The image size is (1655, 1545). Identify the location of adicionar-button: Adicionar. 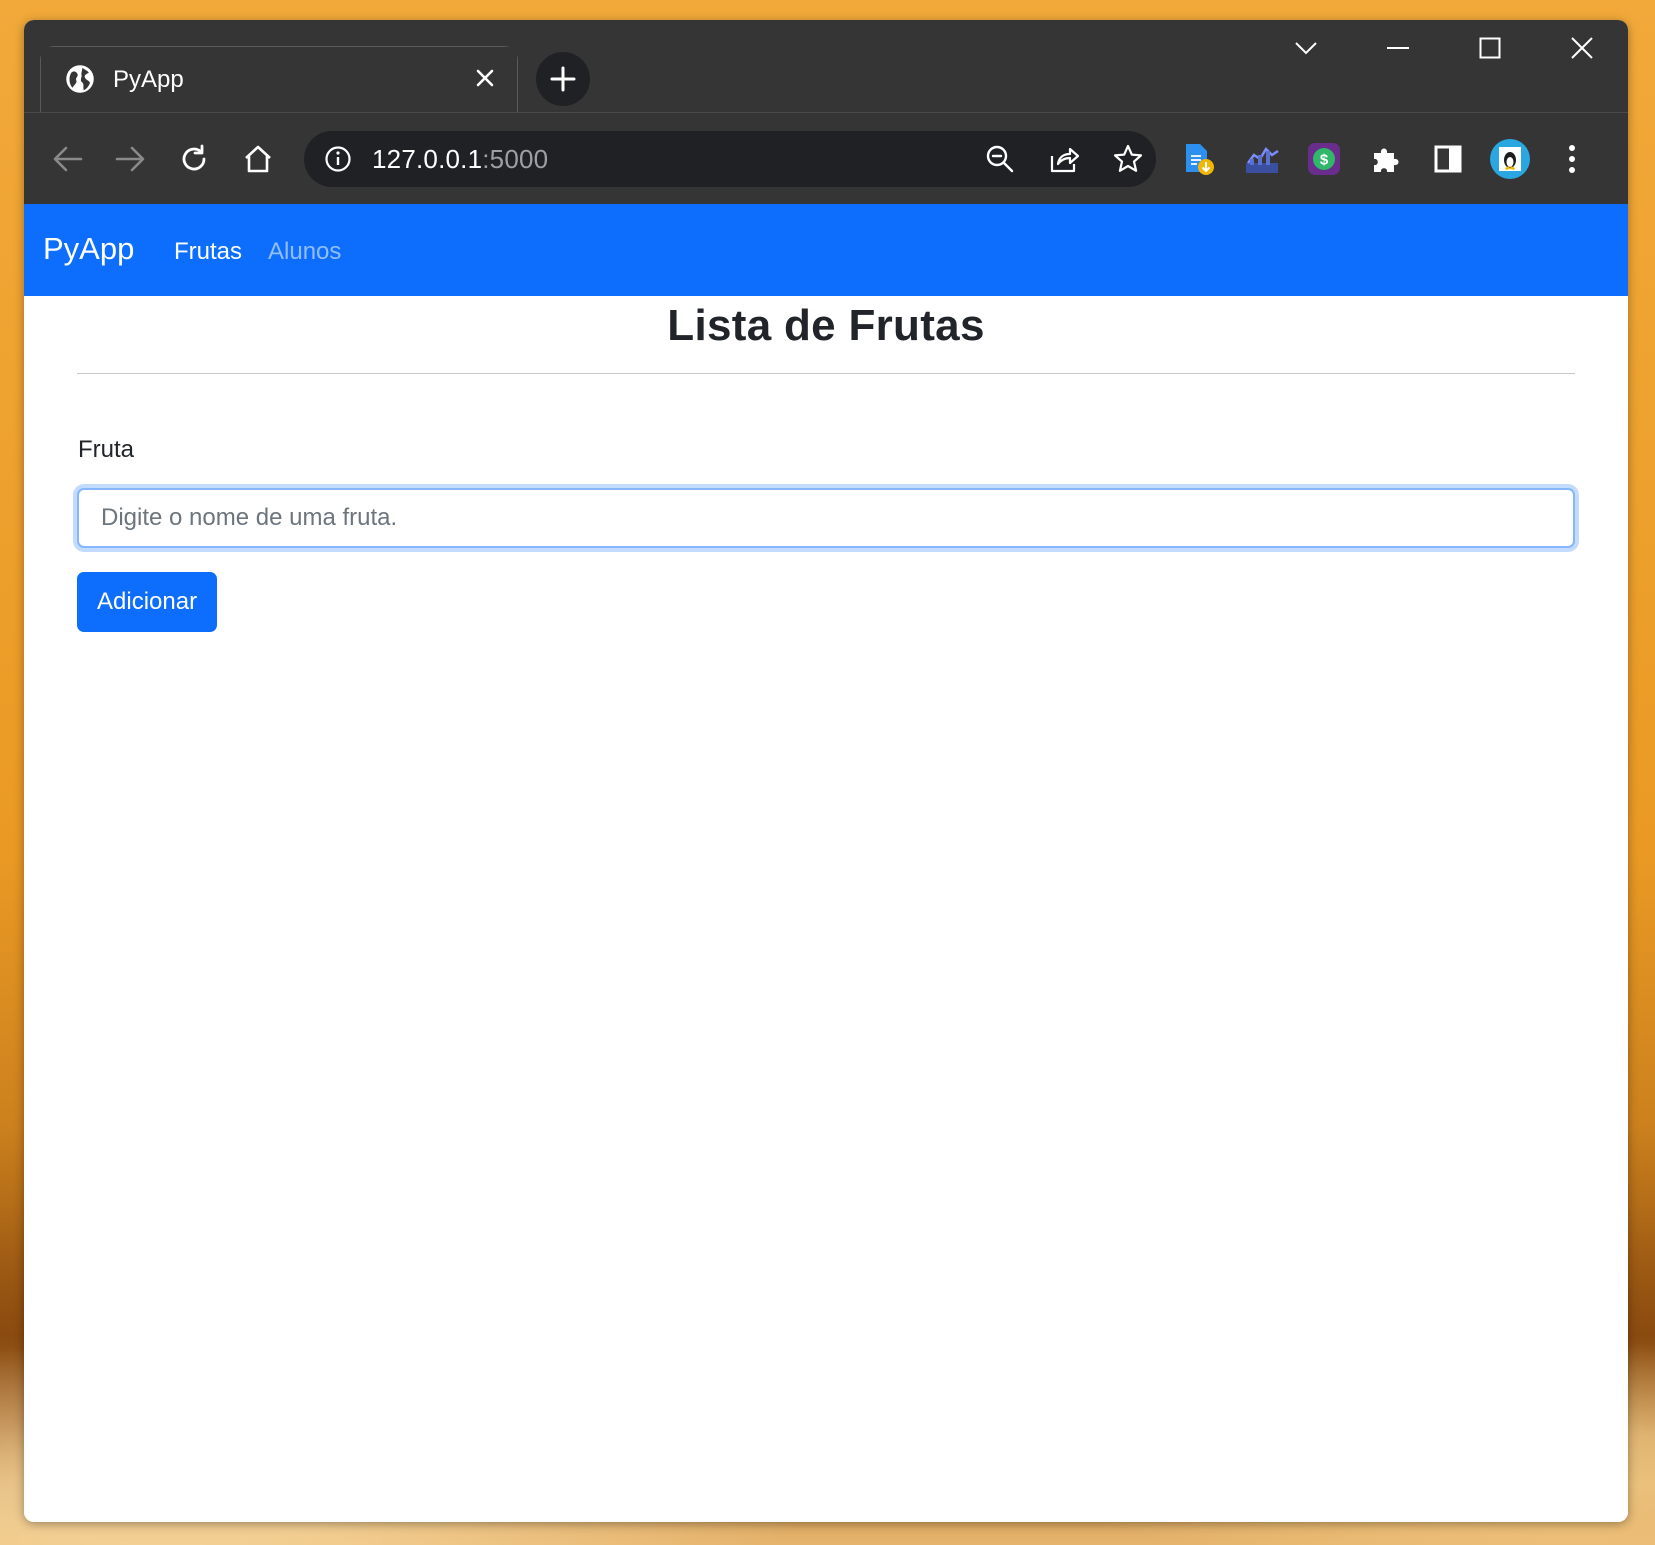
(147, 602).